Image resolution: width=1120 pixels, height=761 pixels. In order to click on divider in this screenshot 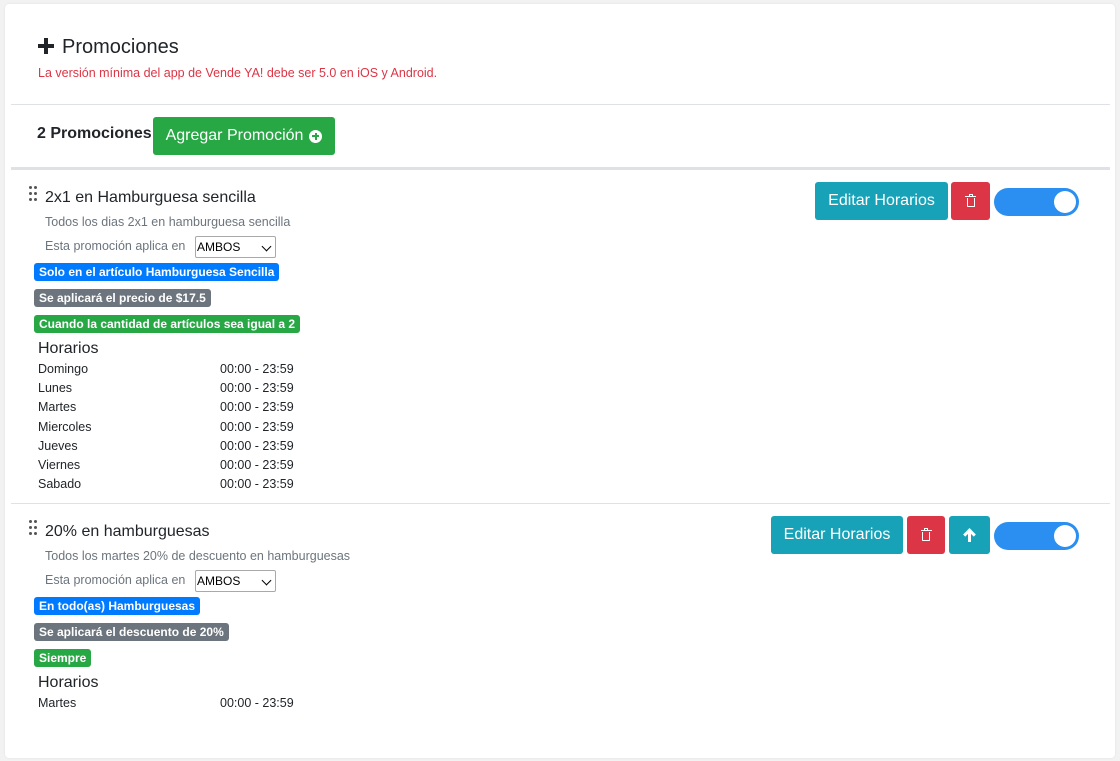, I will do `click(560, 104)`.